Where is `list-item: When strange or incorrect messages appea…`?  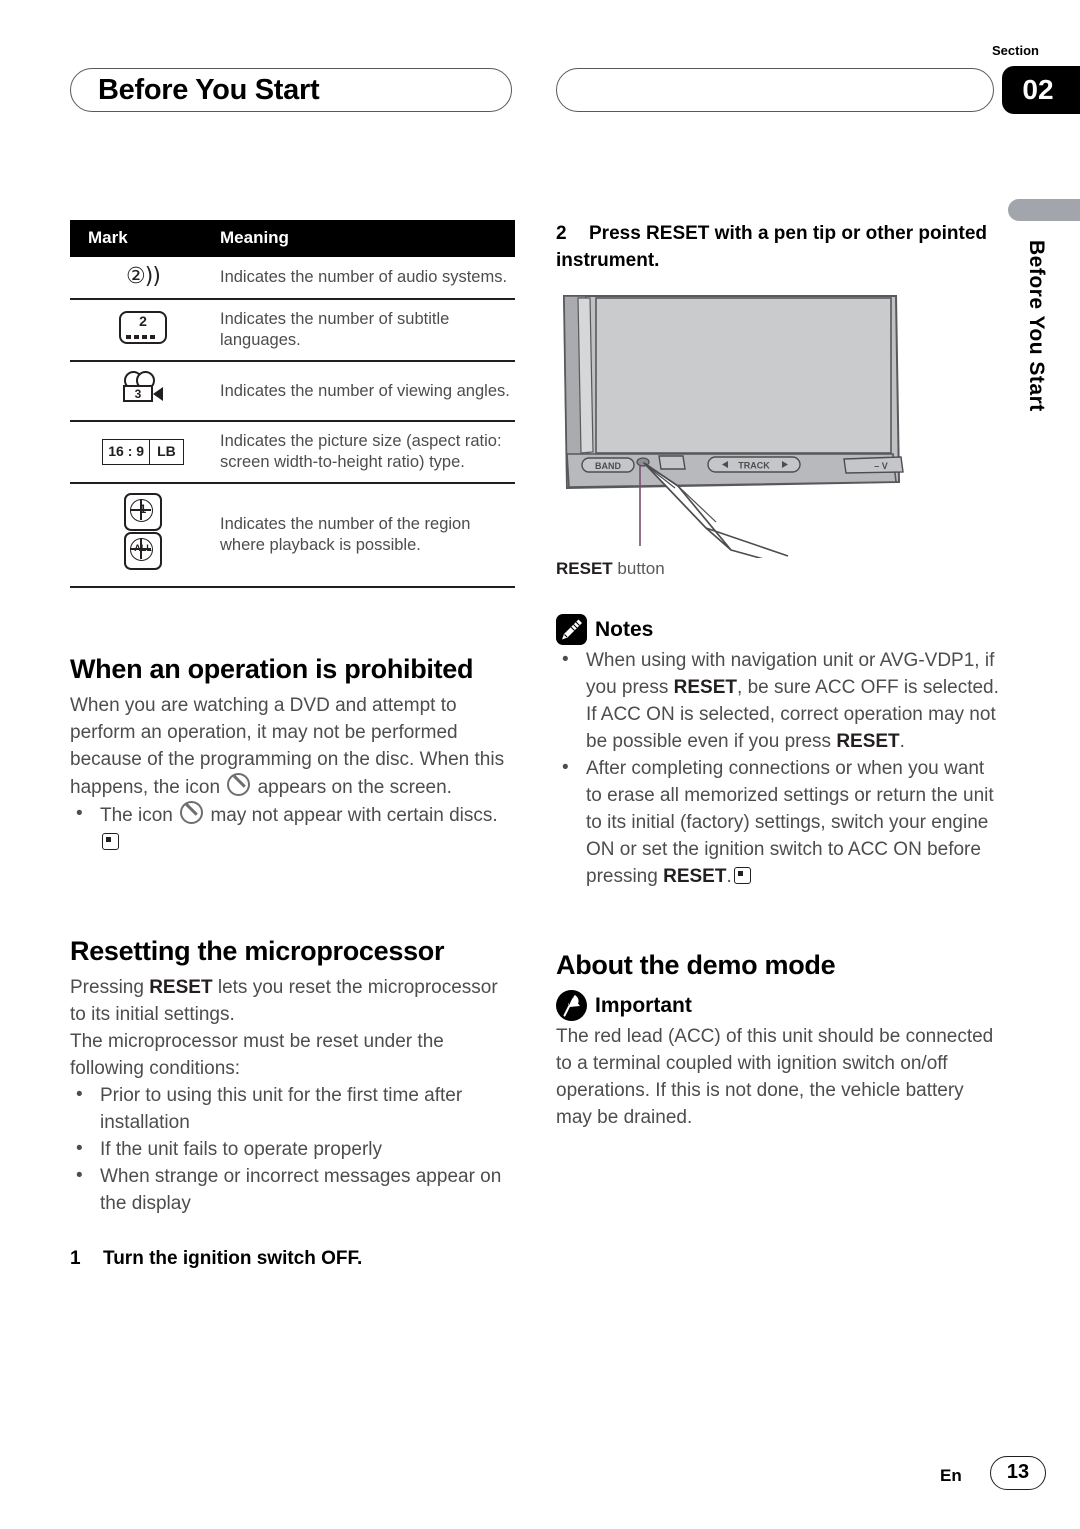 list-item: When strange or incorrect messages appea… is located at coordinates (292, 1189).